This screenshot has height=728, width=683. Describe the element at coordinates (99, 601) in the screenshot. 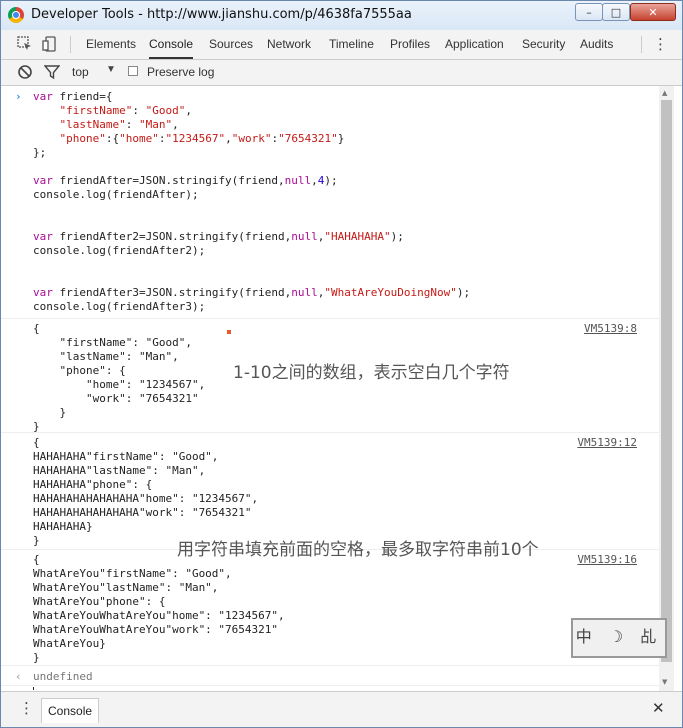

I see `output-line: WhatAreYou"phone": {` at that location.